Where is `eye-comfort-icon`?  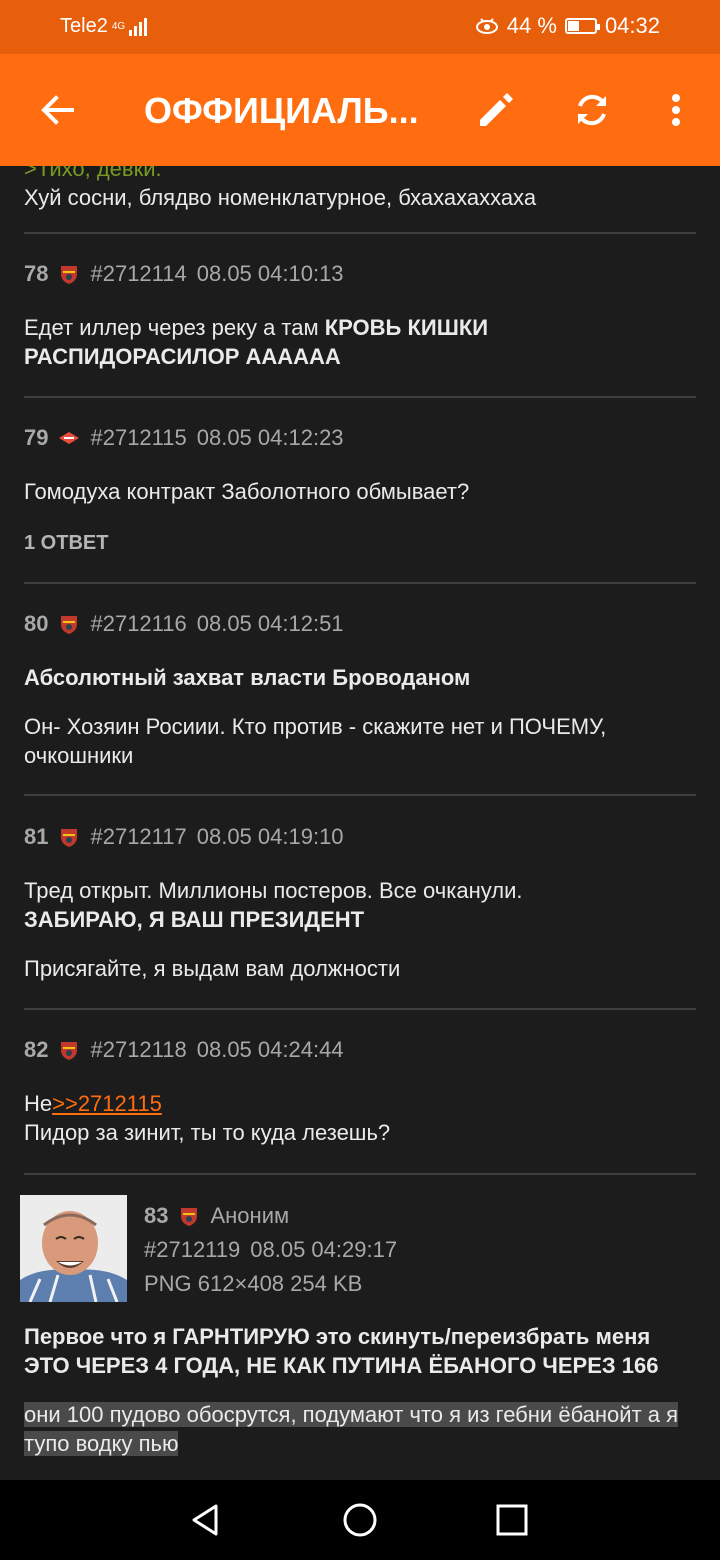 eye-comfort-icon is located at coordinates (486, 26).